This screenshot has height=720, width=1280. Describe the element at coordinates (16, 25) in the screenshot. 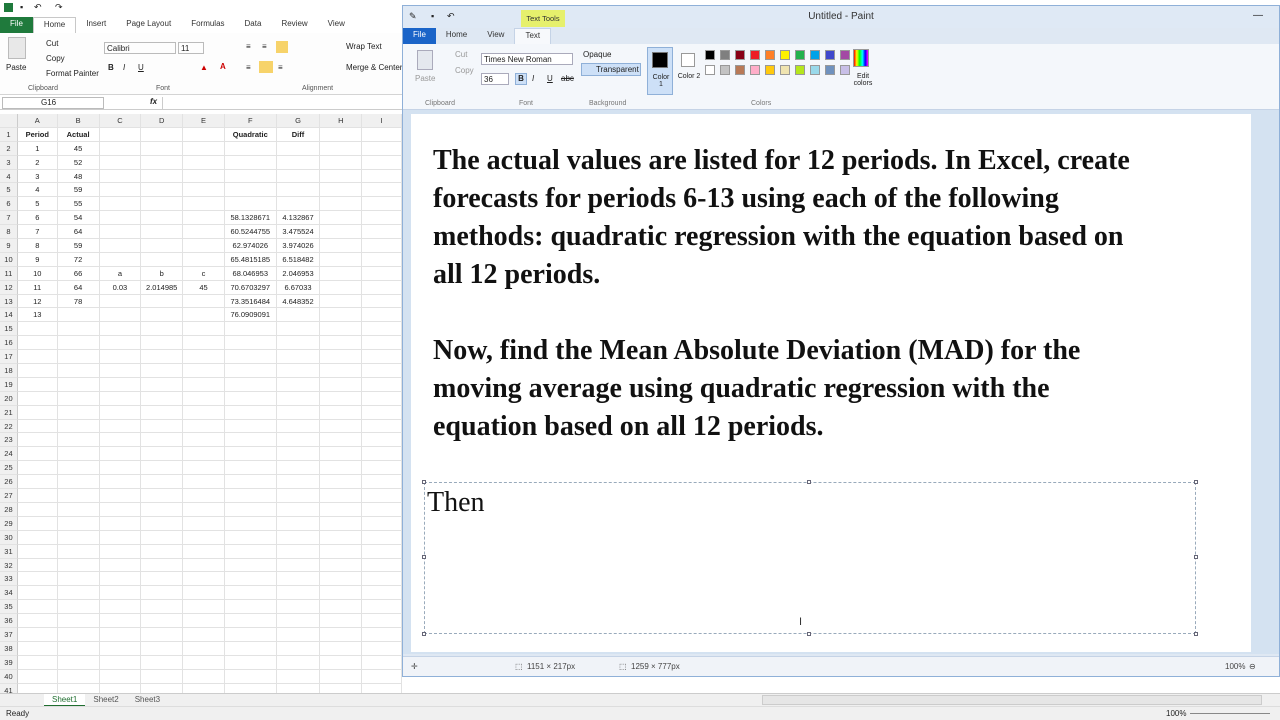

I see `tab-file: File` at that location.